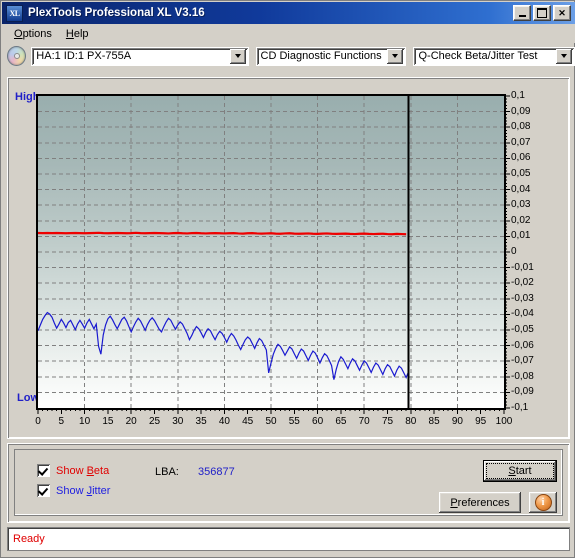 This screenshot has width=575, height=558. I want to click on close-button: ✕, so click(562, 13).